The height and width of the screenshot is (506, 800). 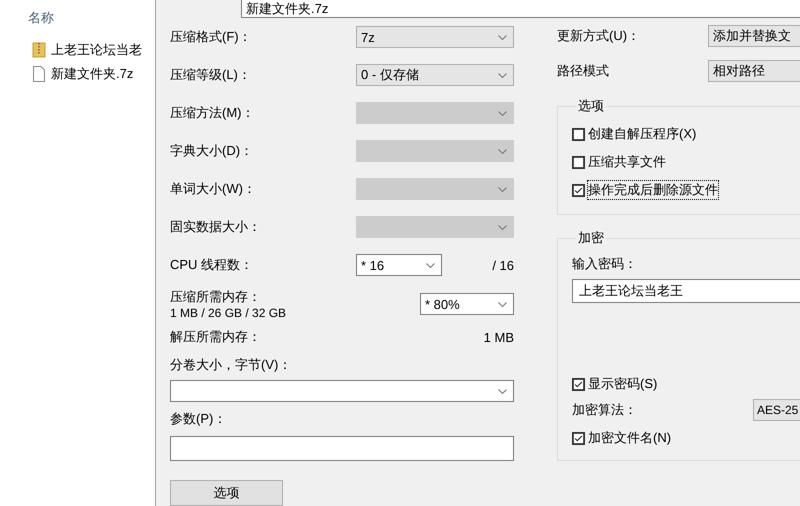 What do you see at coordinates (231, 365) in the screenshot?
I see `field-label: 分卷大小，字节(V)：` at bounding box center [231, 365].